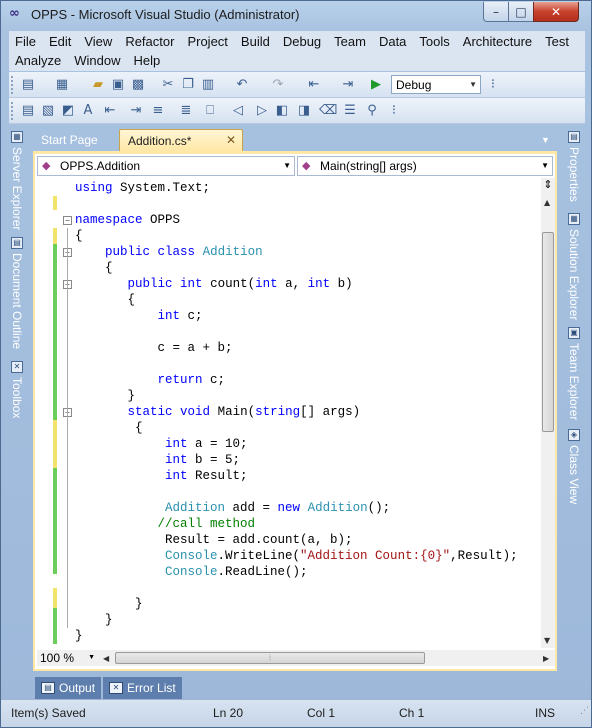 The width and height of the screenshot is (592, 728). What do you see at coordinates (270, 658) in the screenshot?
I see `scroll-thumb: ⦙` at bounding box center [270, 658].